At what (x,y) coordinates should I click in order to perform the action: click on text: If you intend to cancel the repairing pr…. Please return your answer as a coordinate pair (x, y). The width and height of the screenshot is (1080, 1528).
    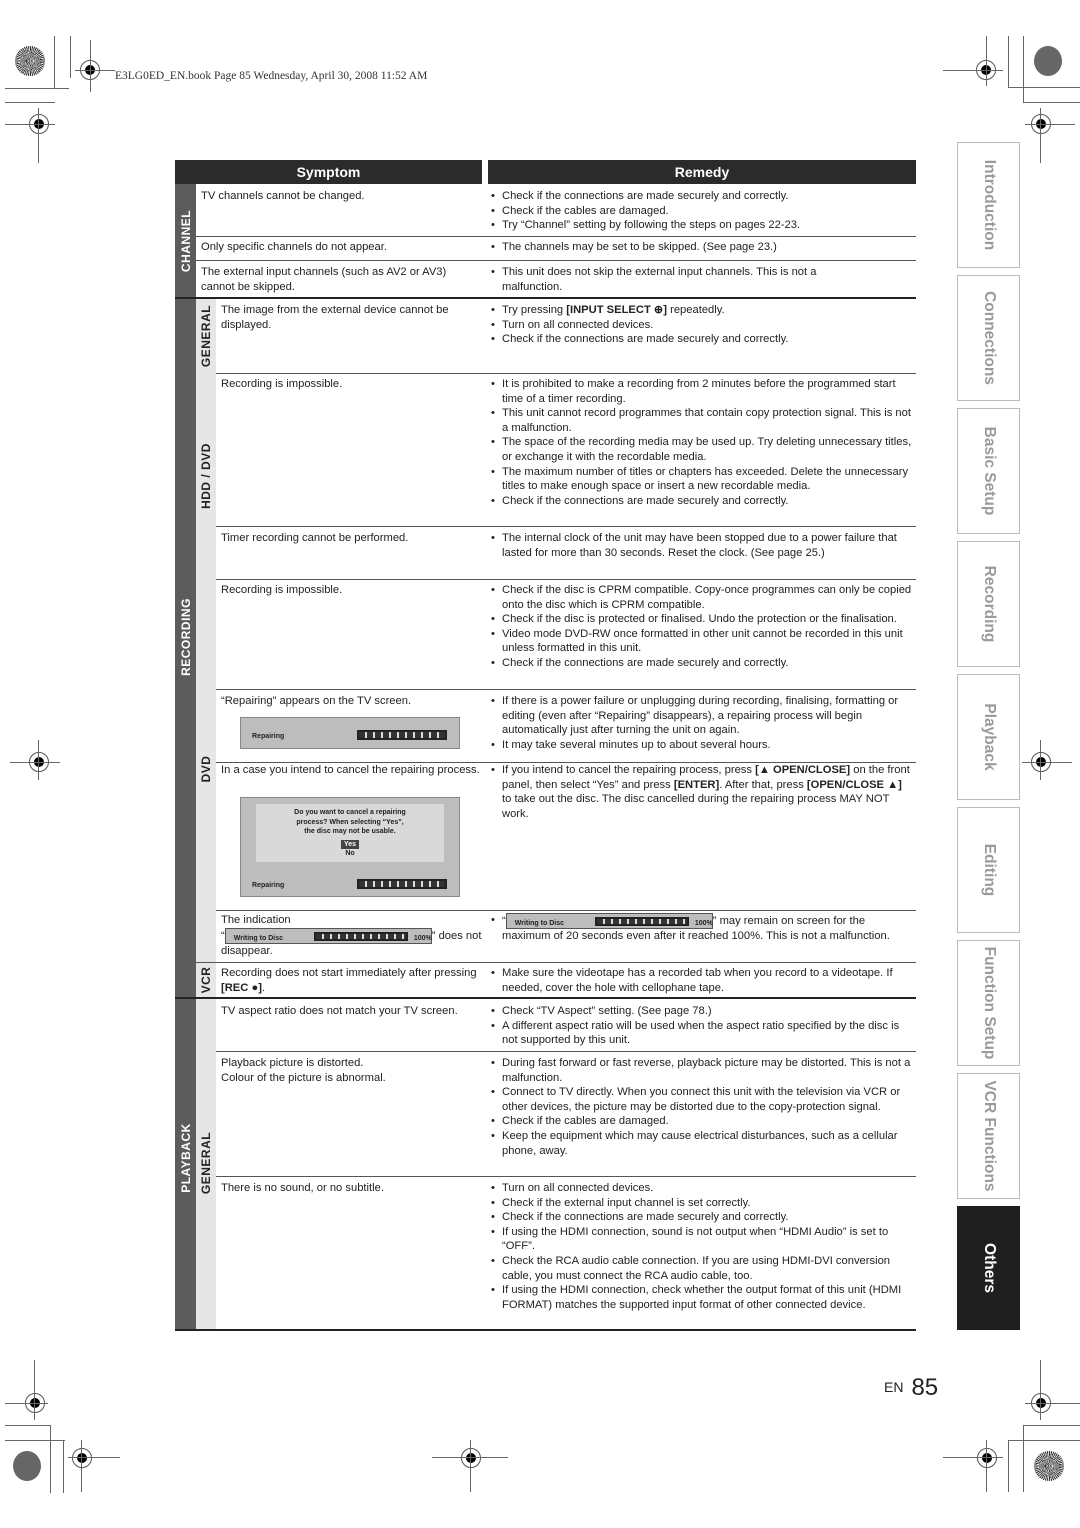
    Looking at the image, I should click on (629, 770).